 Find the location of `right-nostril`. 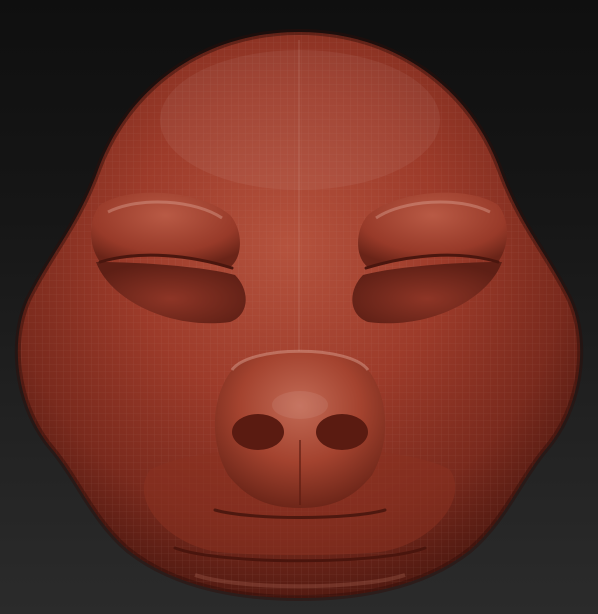

right-nostril is located at coordinates (342, 432).